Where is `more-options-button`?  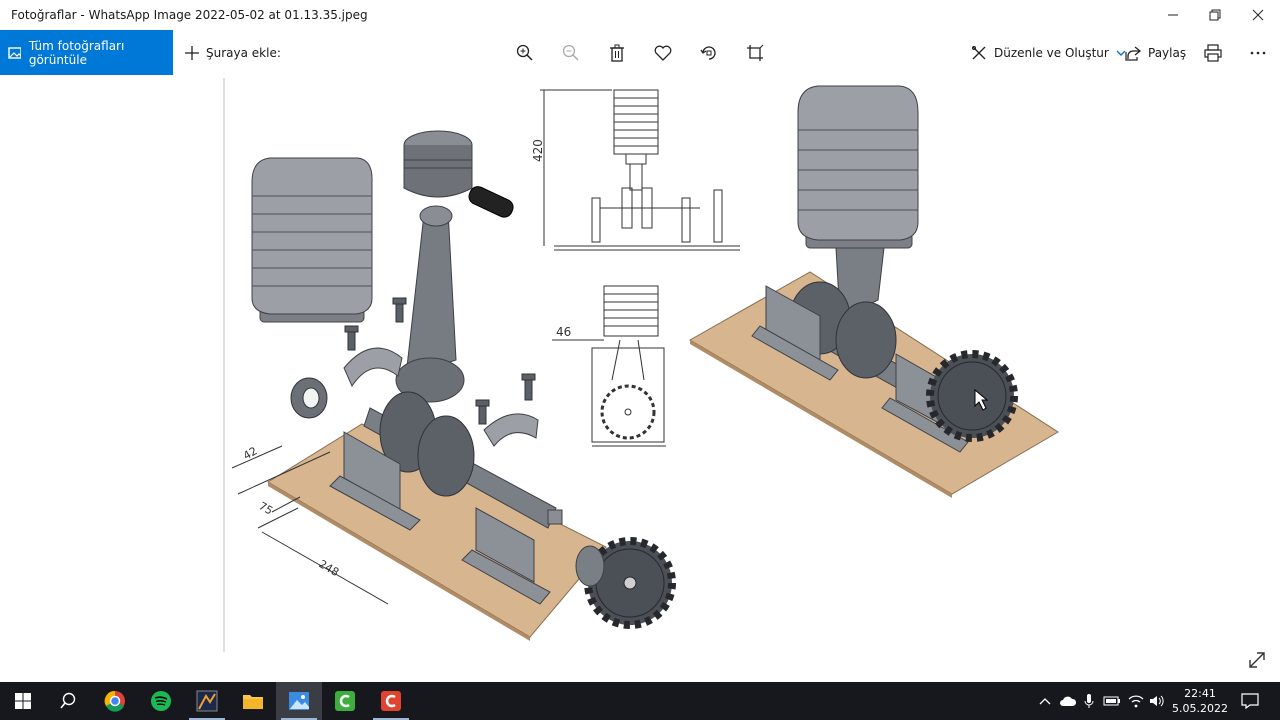
more-options-button is located at coordinates (1258, 53).